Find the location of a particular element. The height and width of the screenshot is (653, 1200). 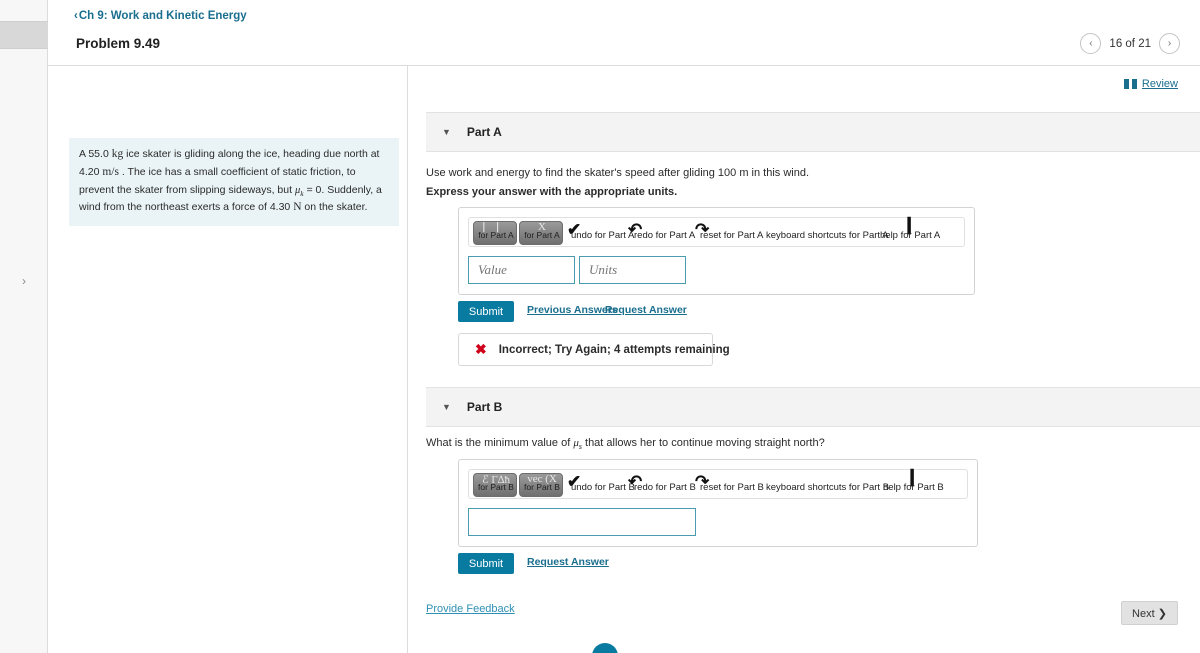

part-b-question-pre: What is the minimum value of is located at coordinates (500, 443).